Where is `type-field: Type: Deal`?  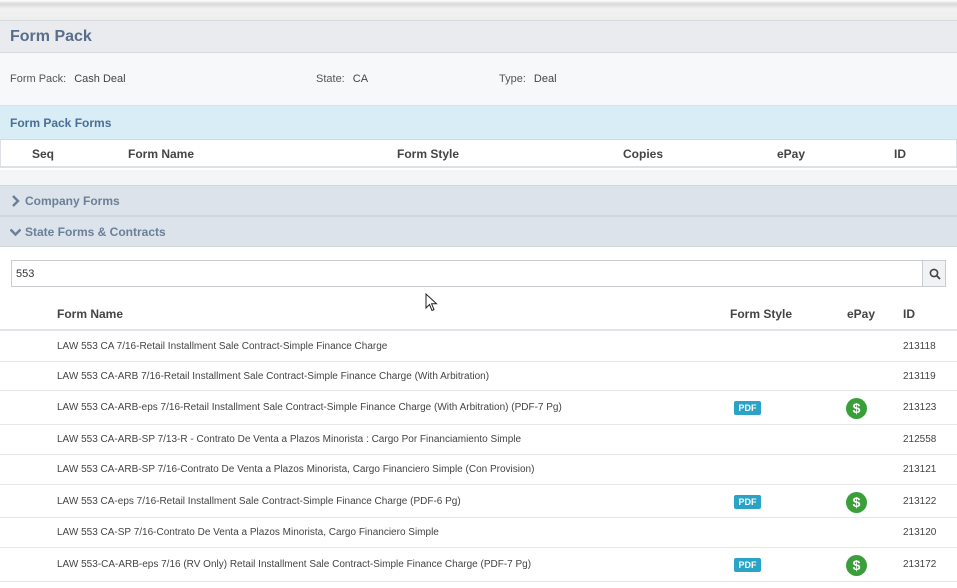
type-field: Type: Deal is located at coordinates (528, 79).